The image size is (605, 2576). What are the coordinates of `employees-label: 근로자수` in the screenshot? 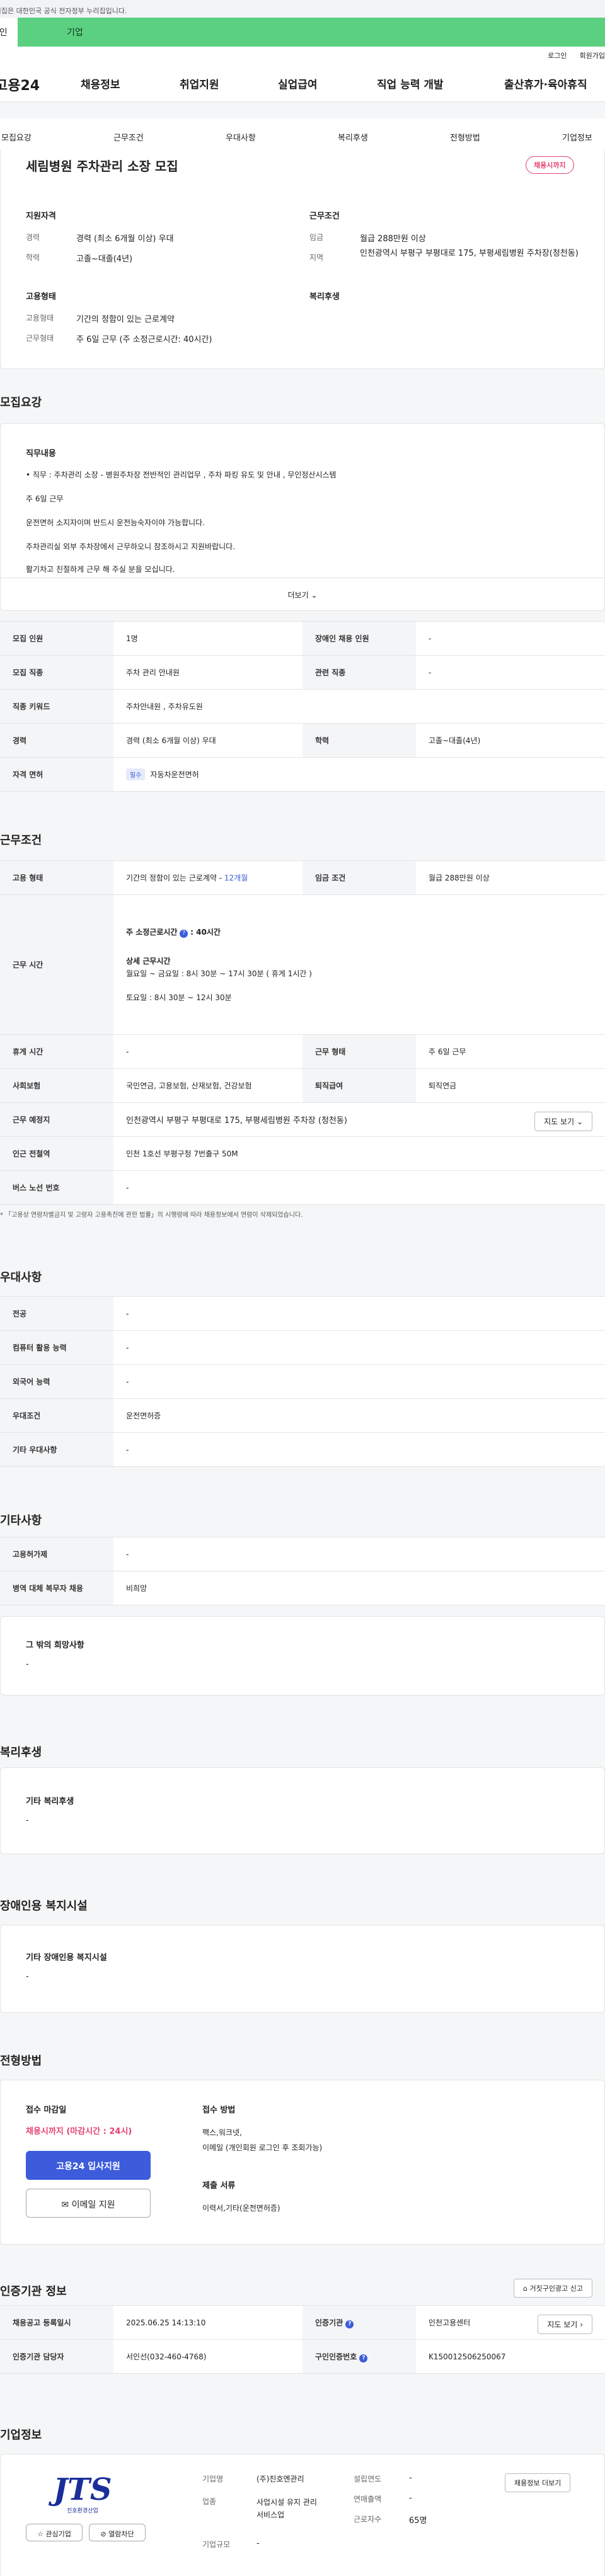 It's located at (368, 2519).